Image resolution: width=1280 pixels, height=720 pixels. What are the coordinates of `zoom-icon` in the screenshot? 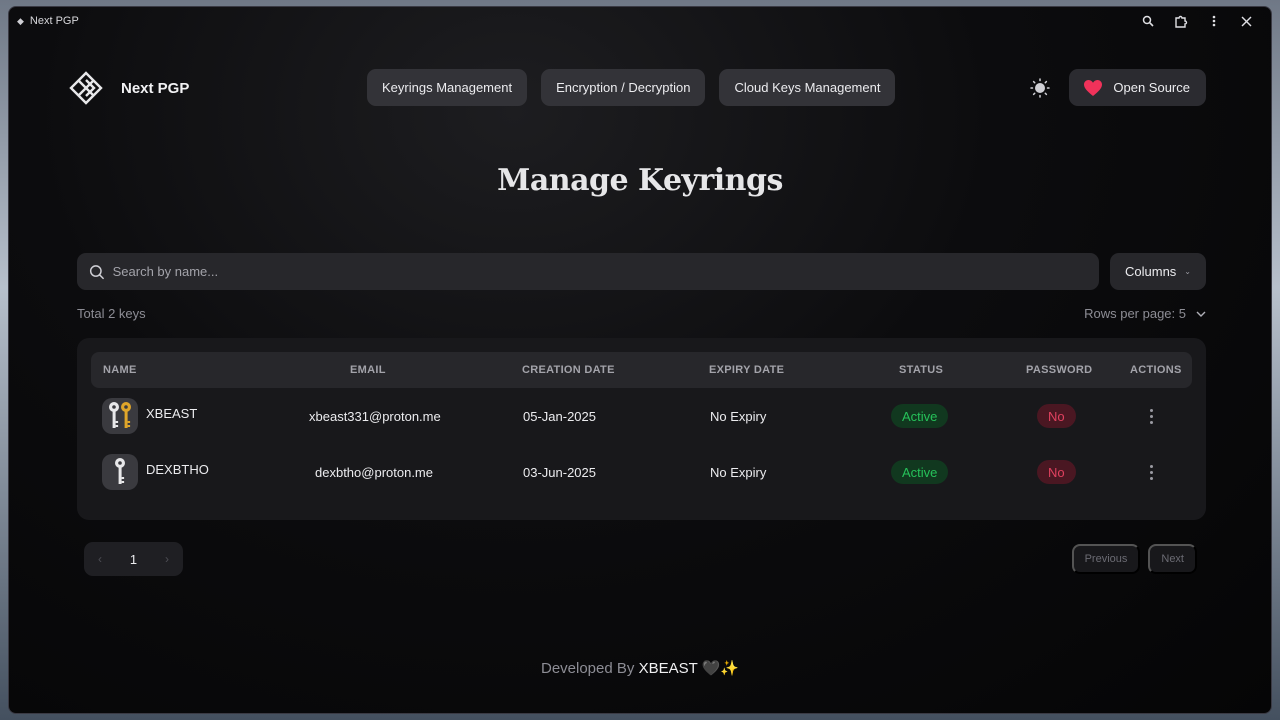 It's located at (1147, 21).